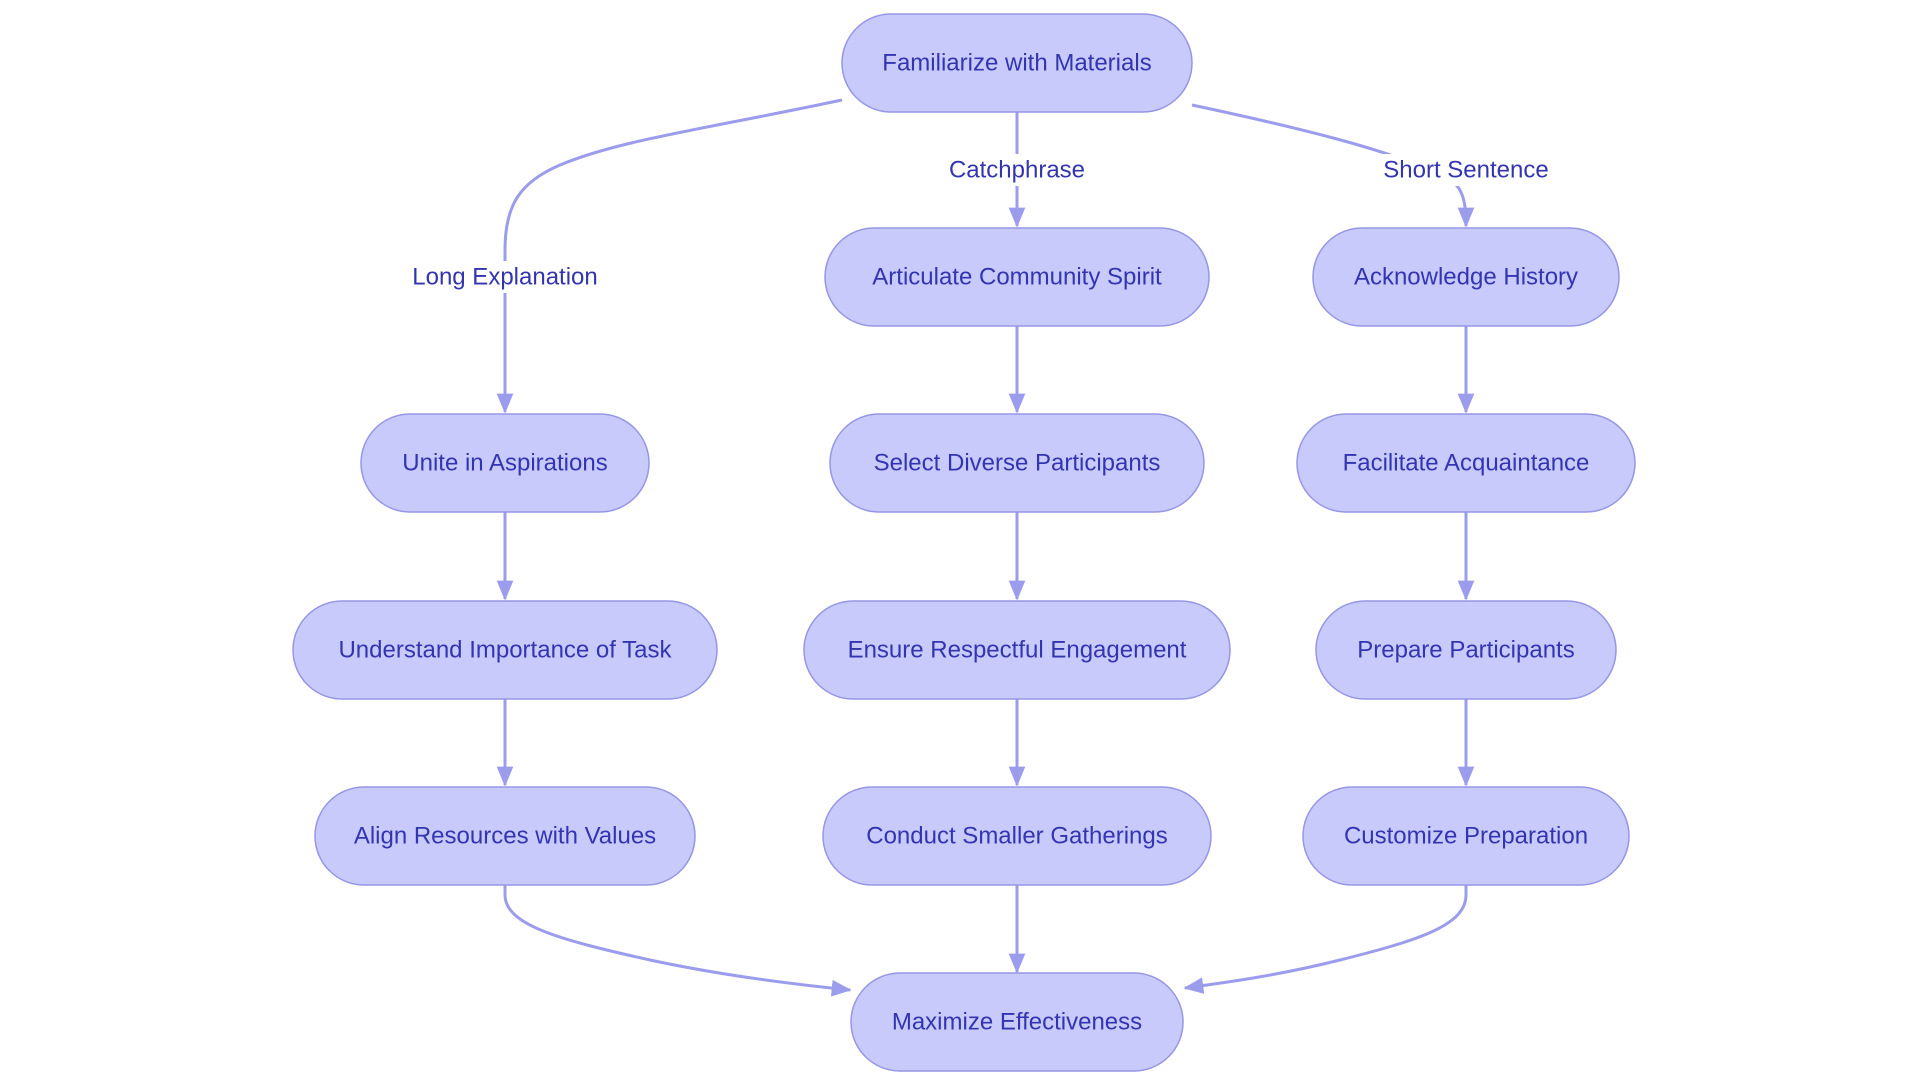  I want to click on node-label: Acknowledge History, so click(1466, 277).